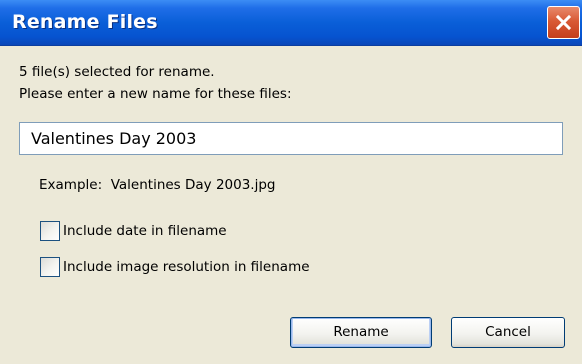  I want to click on include-date-label: Include date in filename, so click(145, 231).